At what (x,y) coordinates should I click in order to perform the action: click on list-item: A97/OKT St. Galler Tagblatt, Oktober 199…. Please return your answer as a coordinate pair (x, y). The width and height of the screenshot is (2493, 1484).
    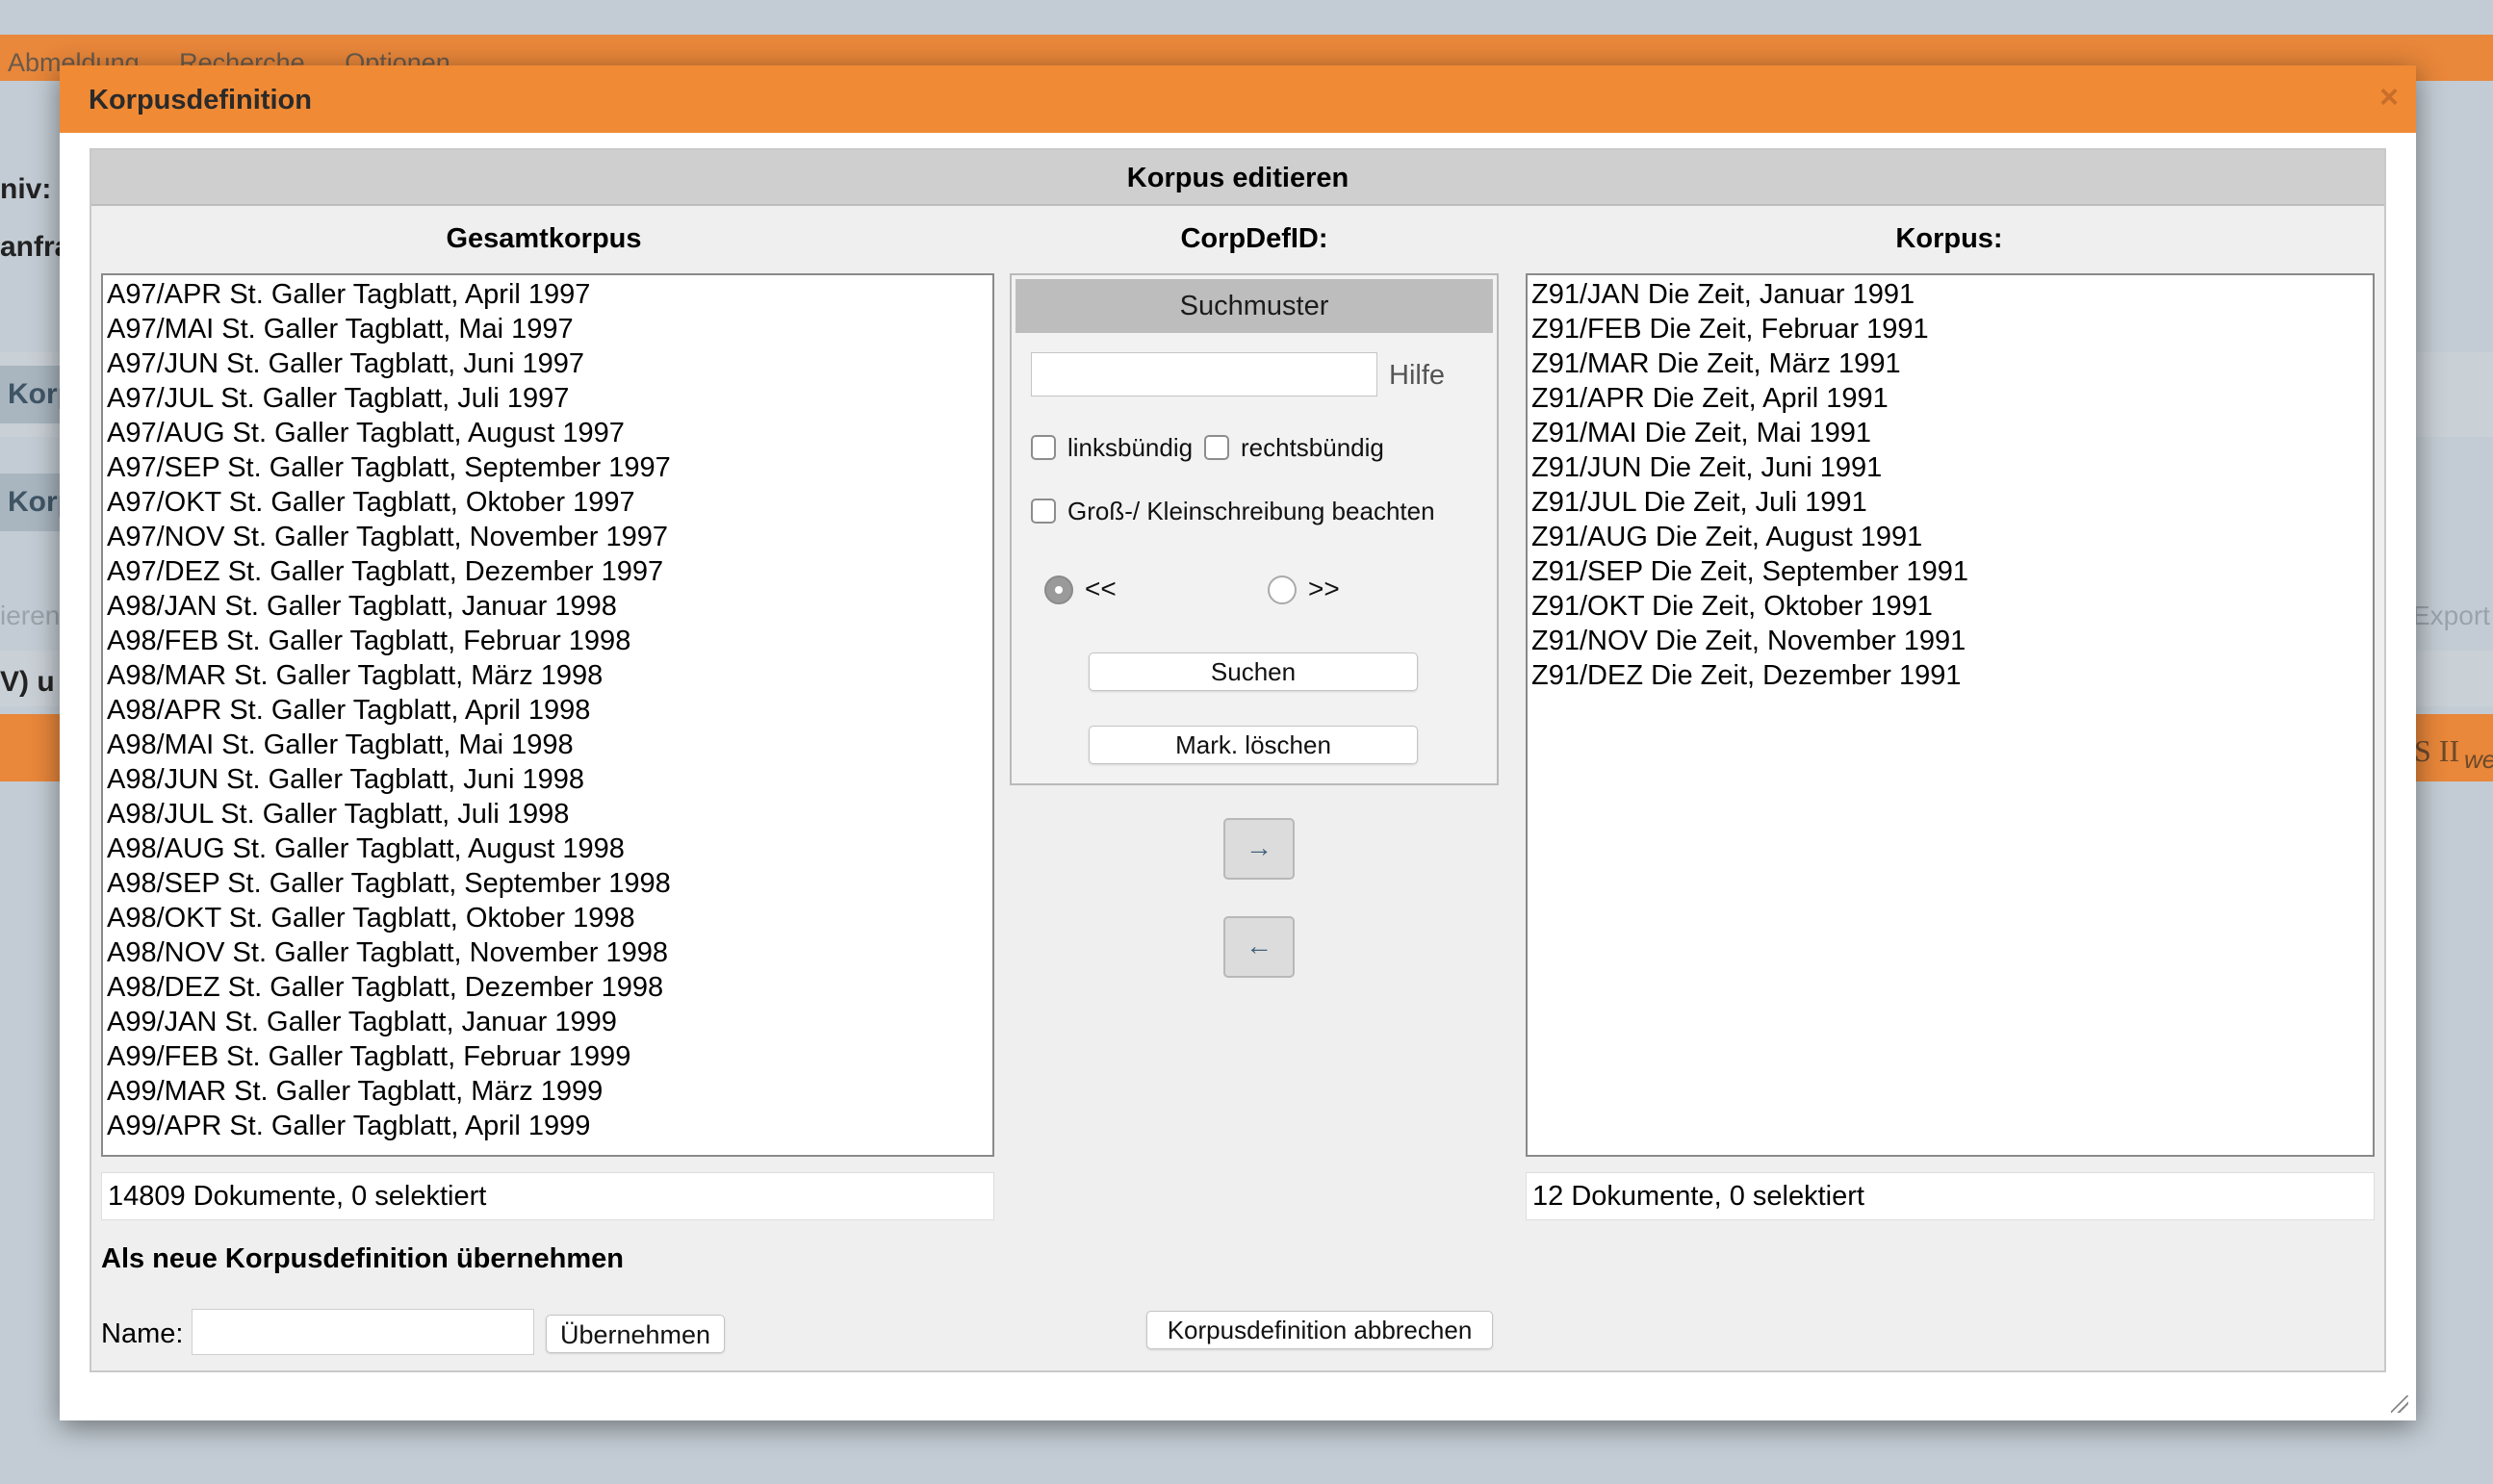
    Looking at the image, I should click on (549, 503).